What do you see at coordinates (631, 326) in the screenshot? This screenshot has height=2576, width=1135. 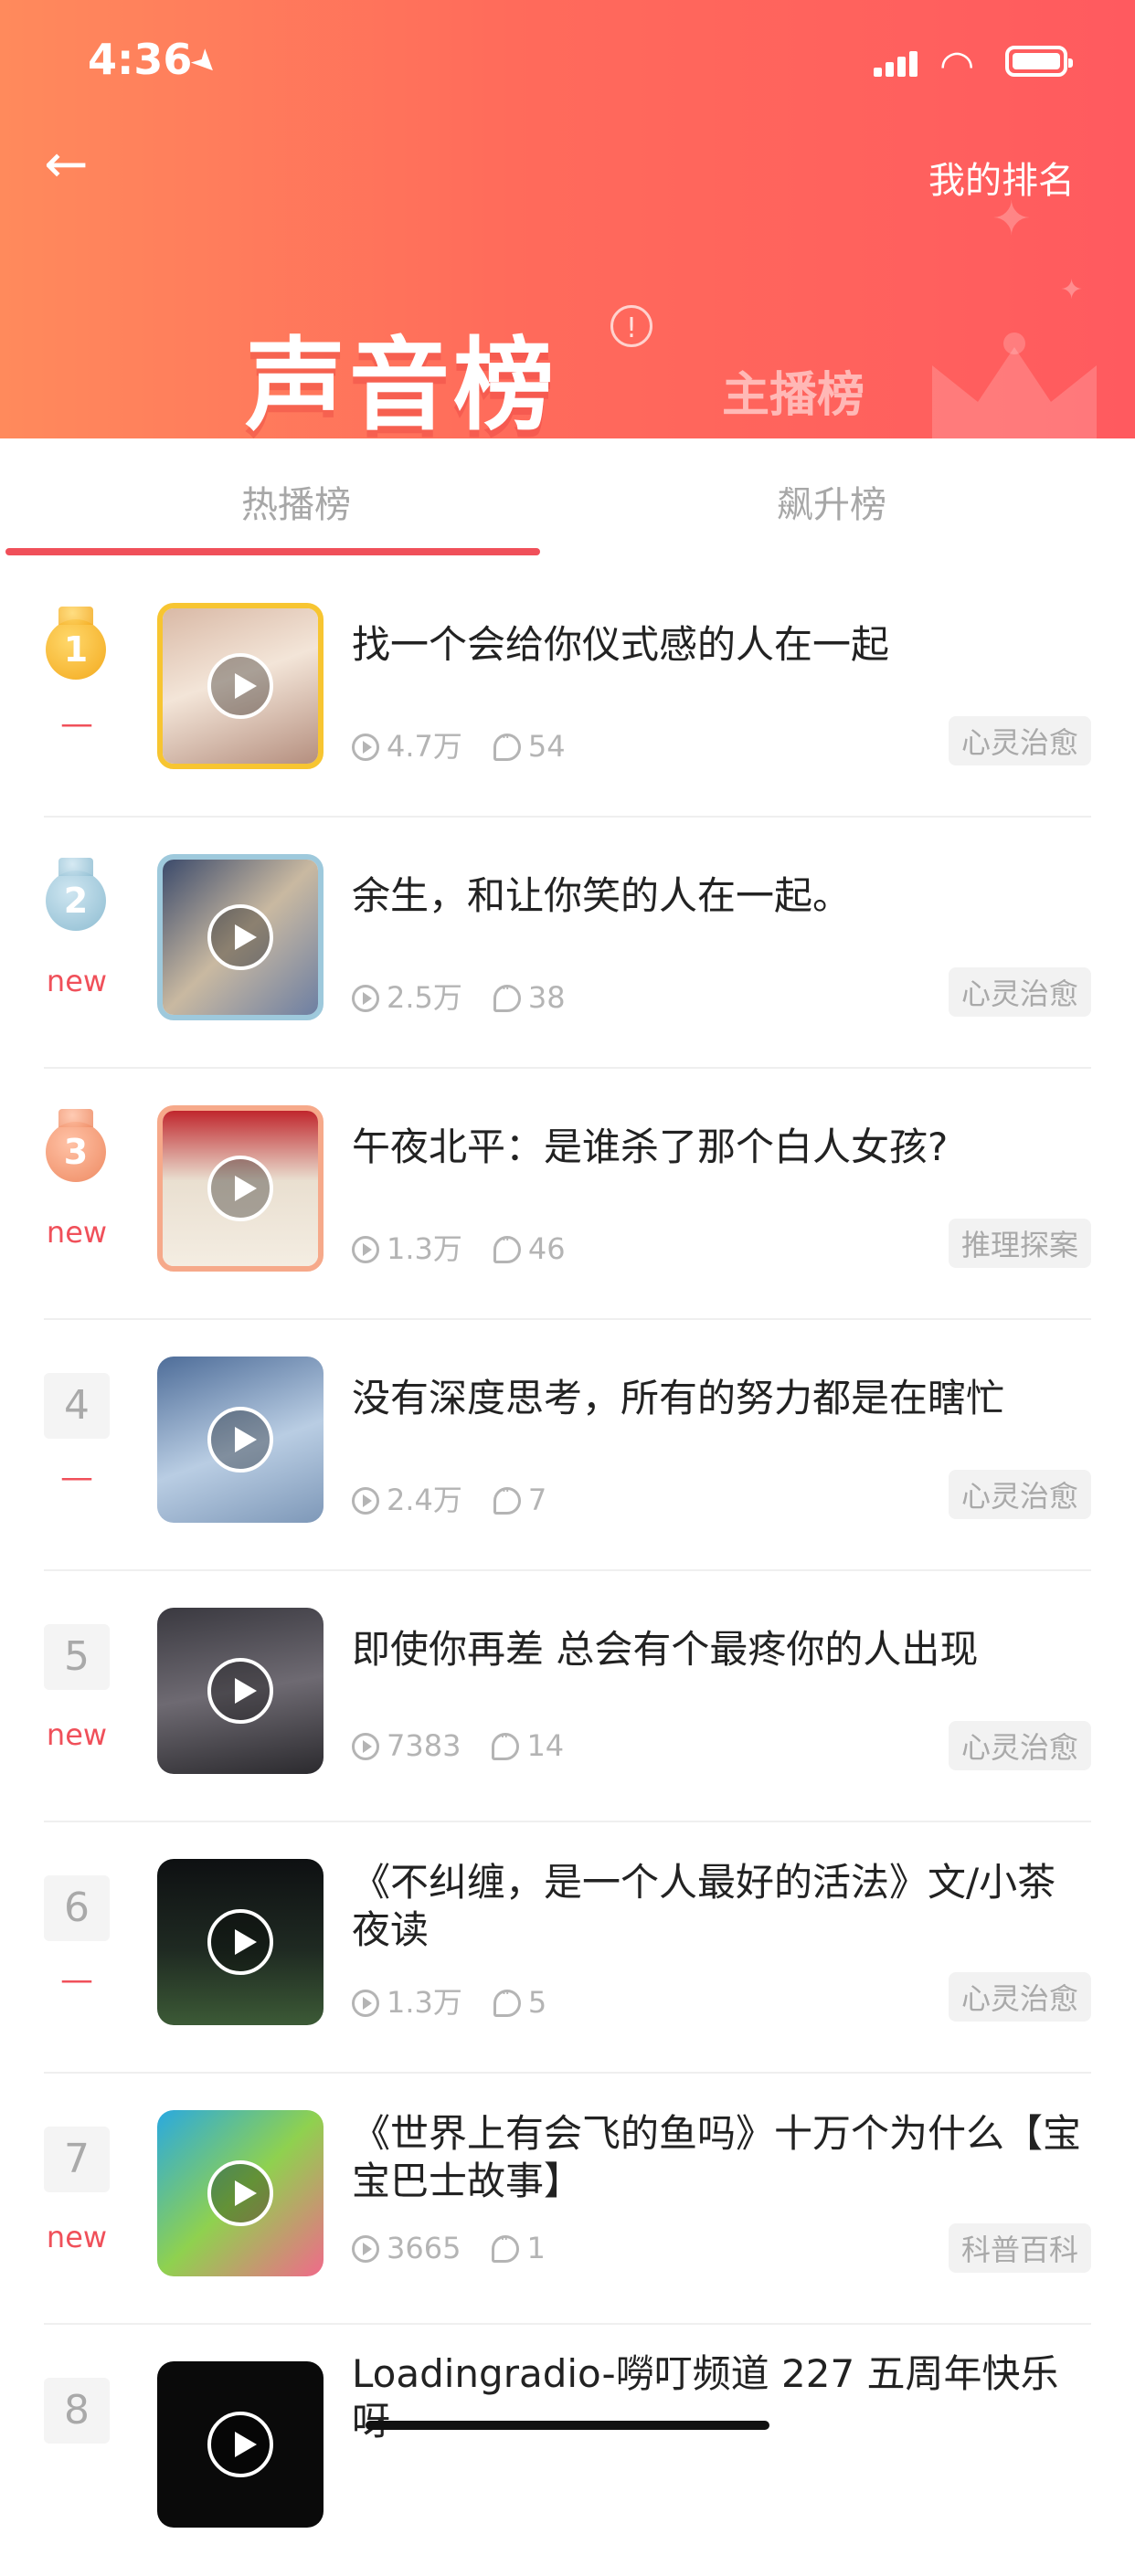 I see `info-icon: !` at bounding box center [631, 326].